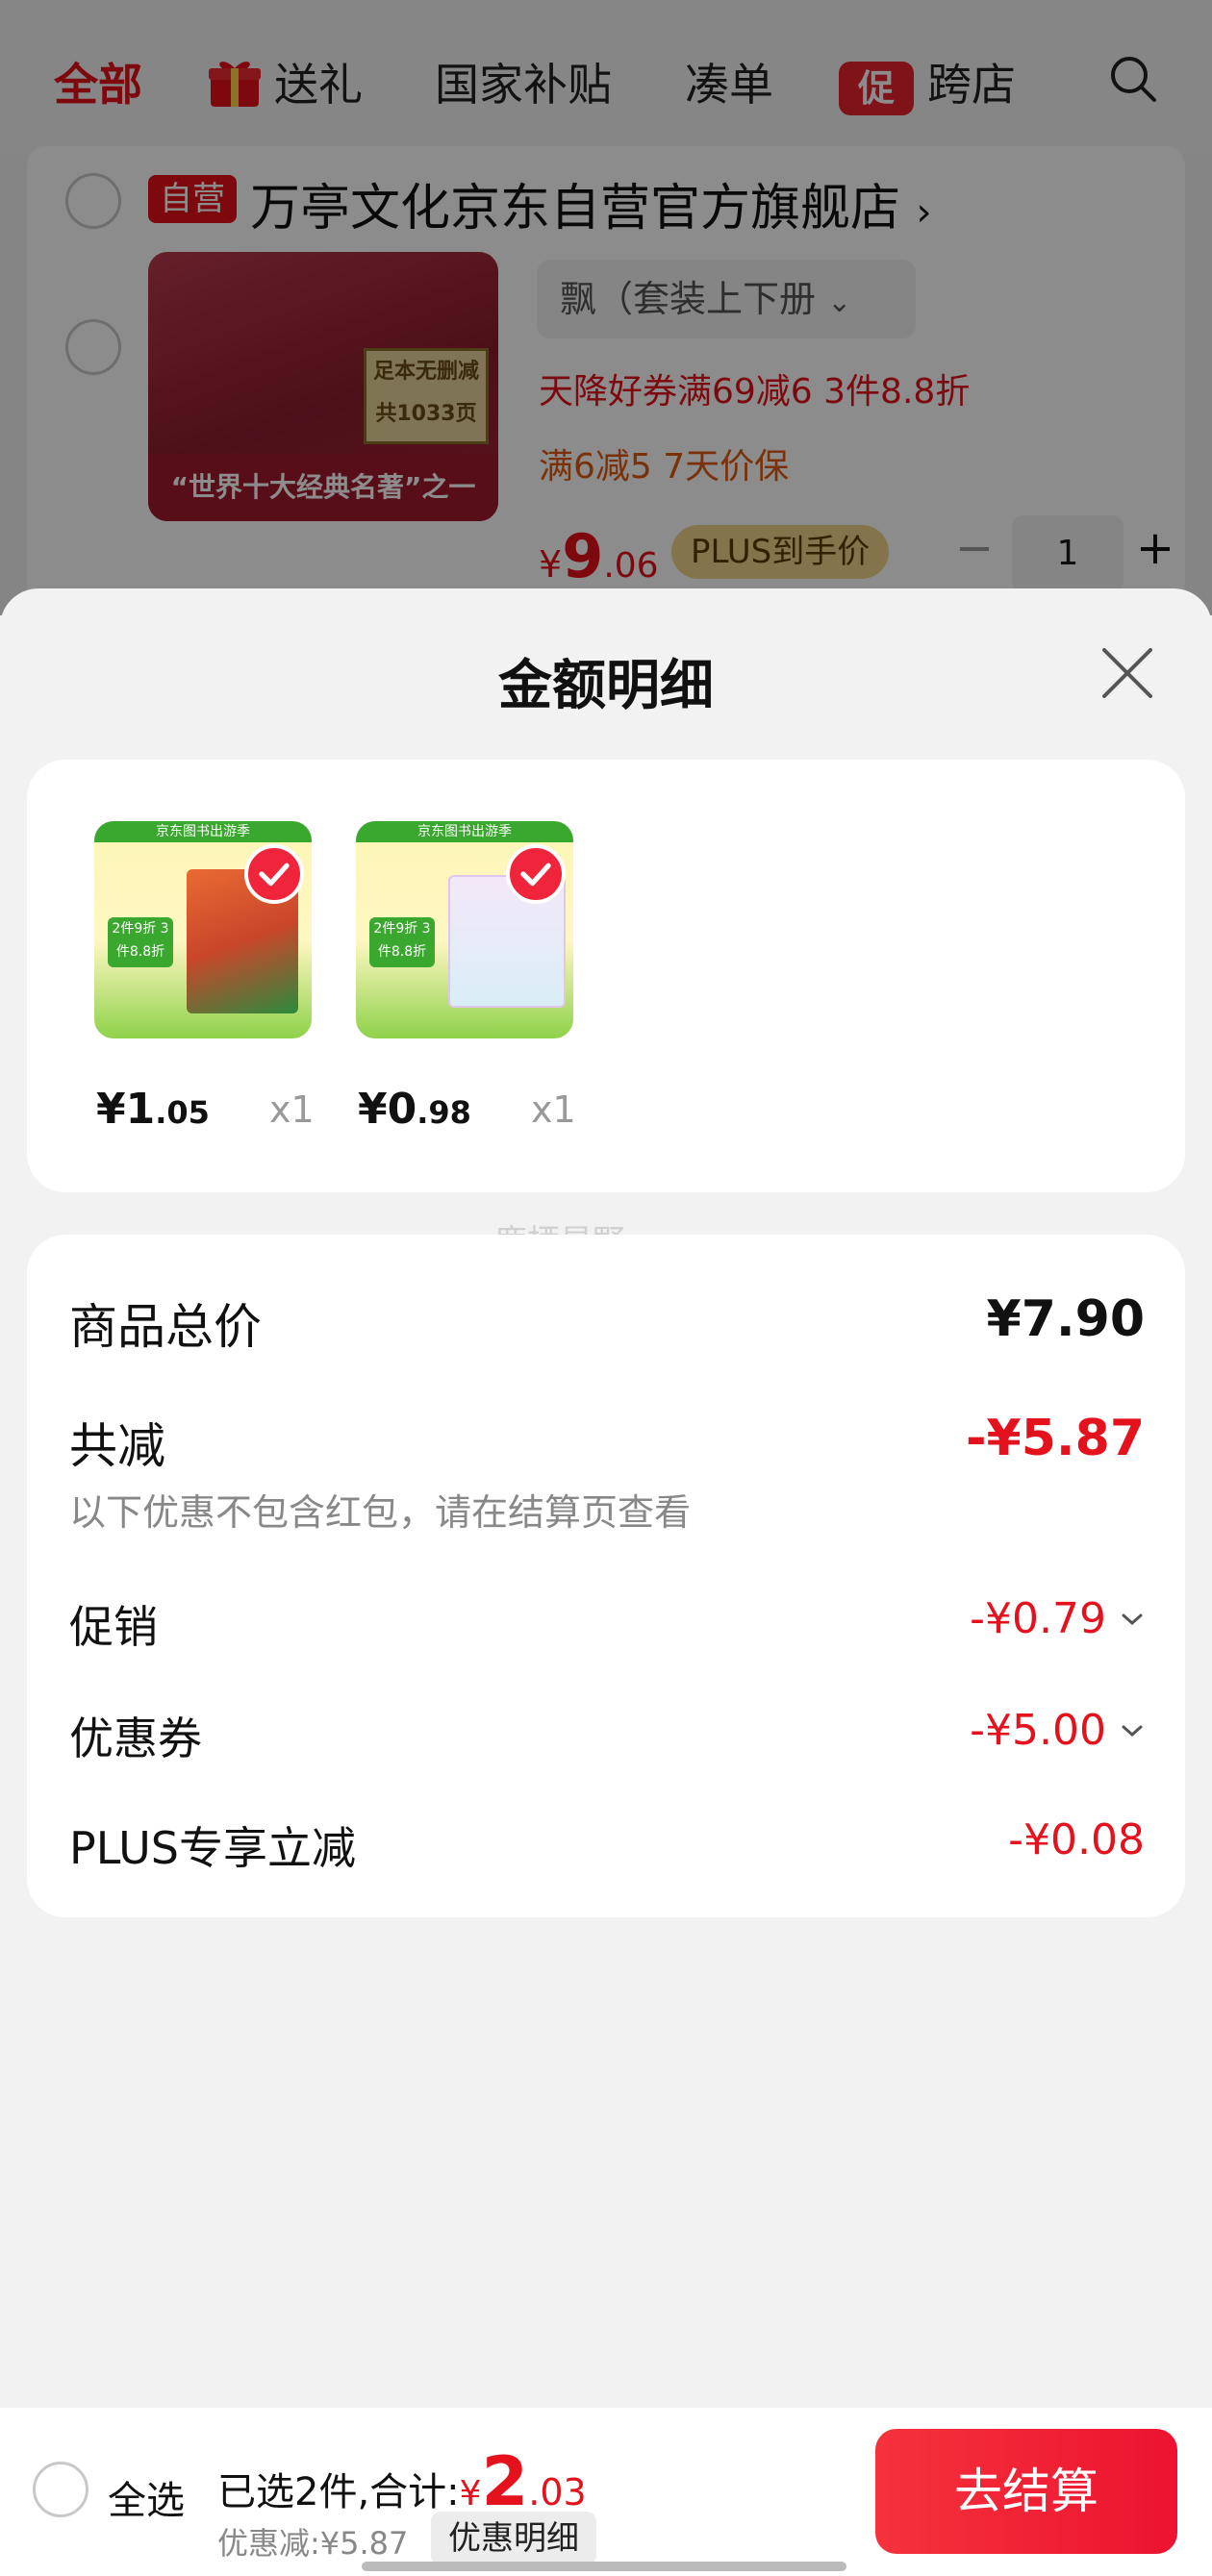 This screenshot has width=1212, height=2576. Describe the element at coordinates (415, 1109) in the screenshot. I see `item-price: ¥0.98` at that location.